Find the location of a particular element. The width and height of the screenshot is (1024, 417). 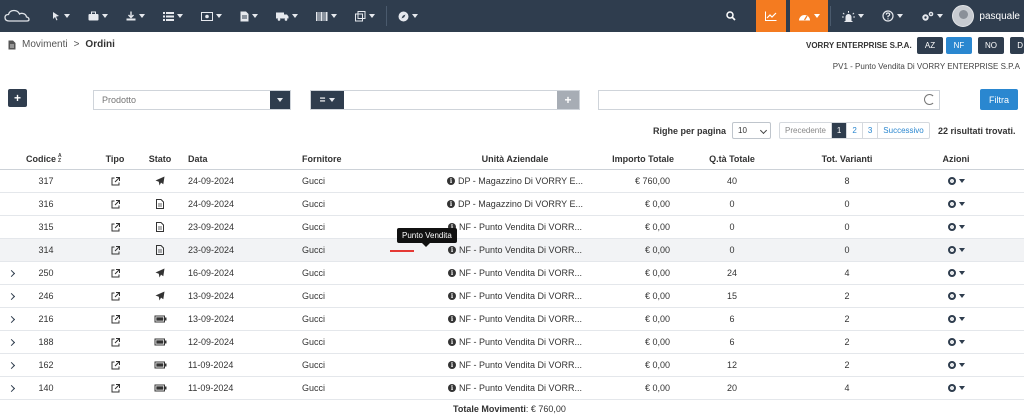

nav-barcode-menu is located at coordinates (326, 16).